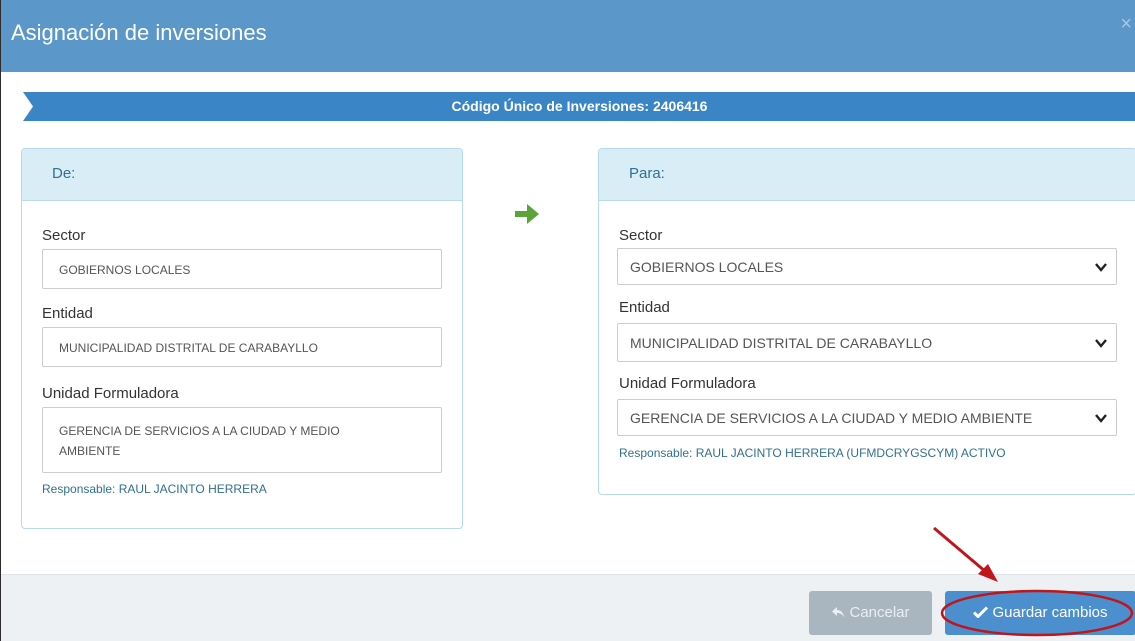 This screenshot has width=1135, height=641. I want to click on from-sector-field: GOBIERNOS LOCALES, so click(242, 269).